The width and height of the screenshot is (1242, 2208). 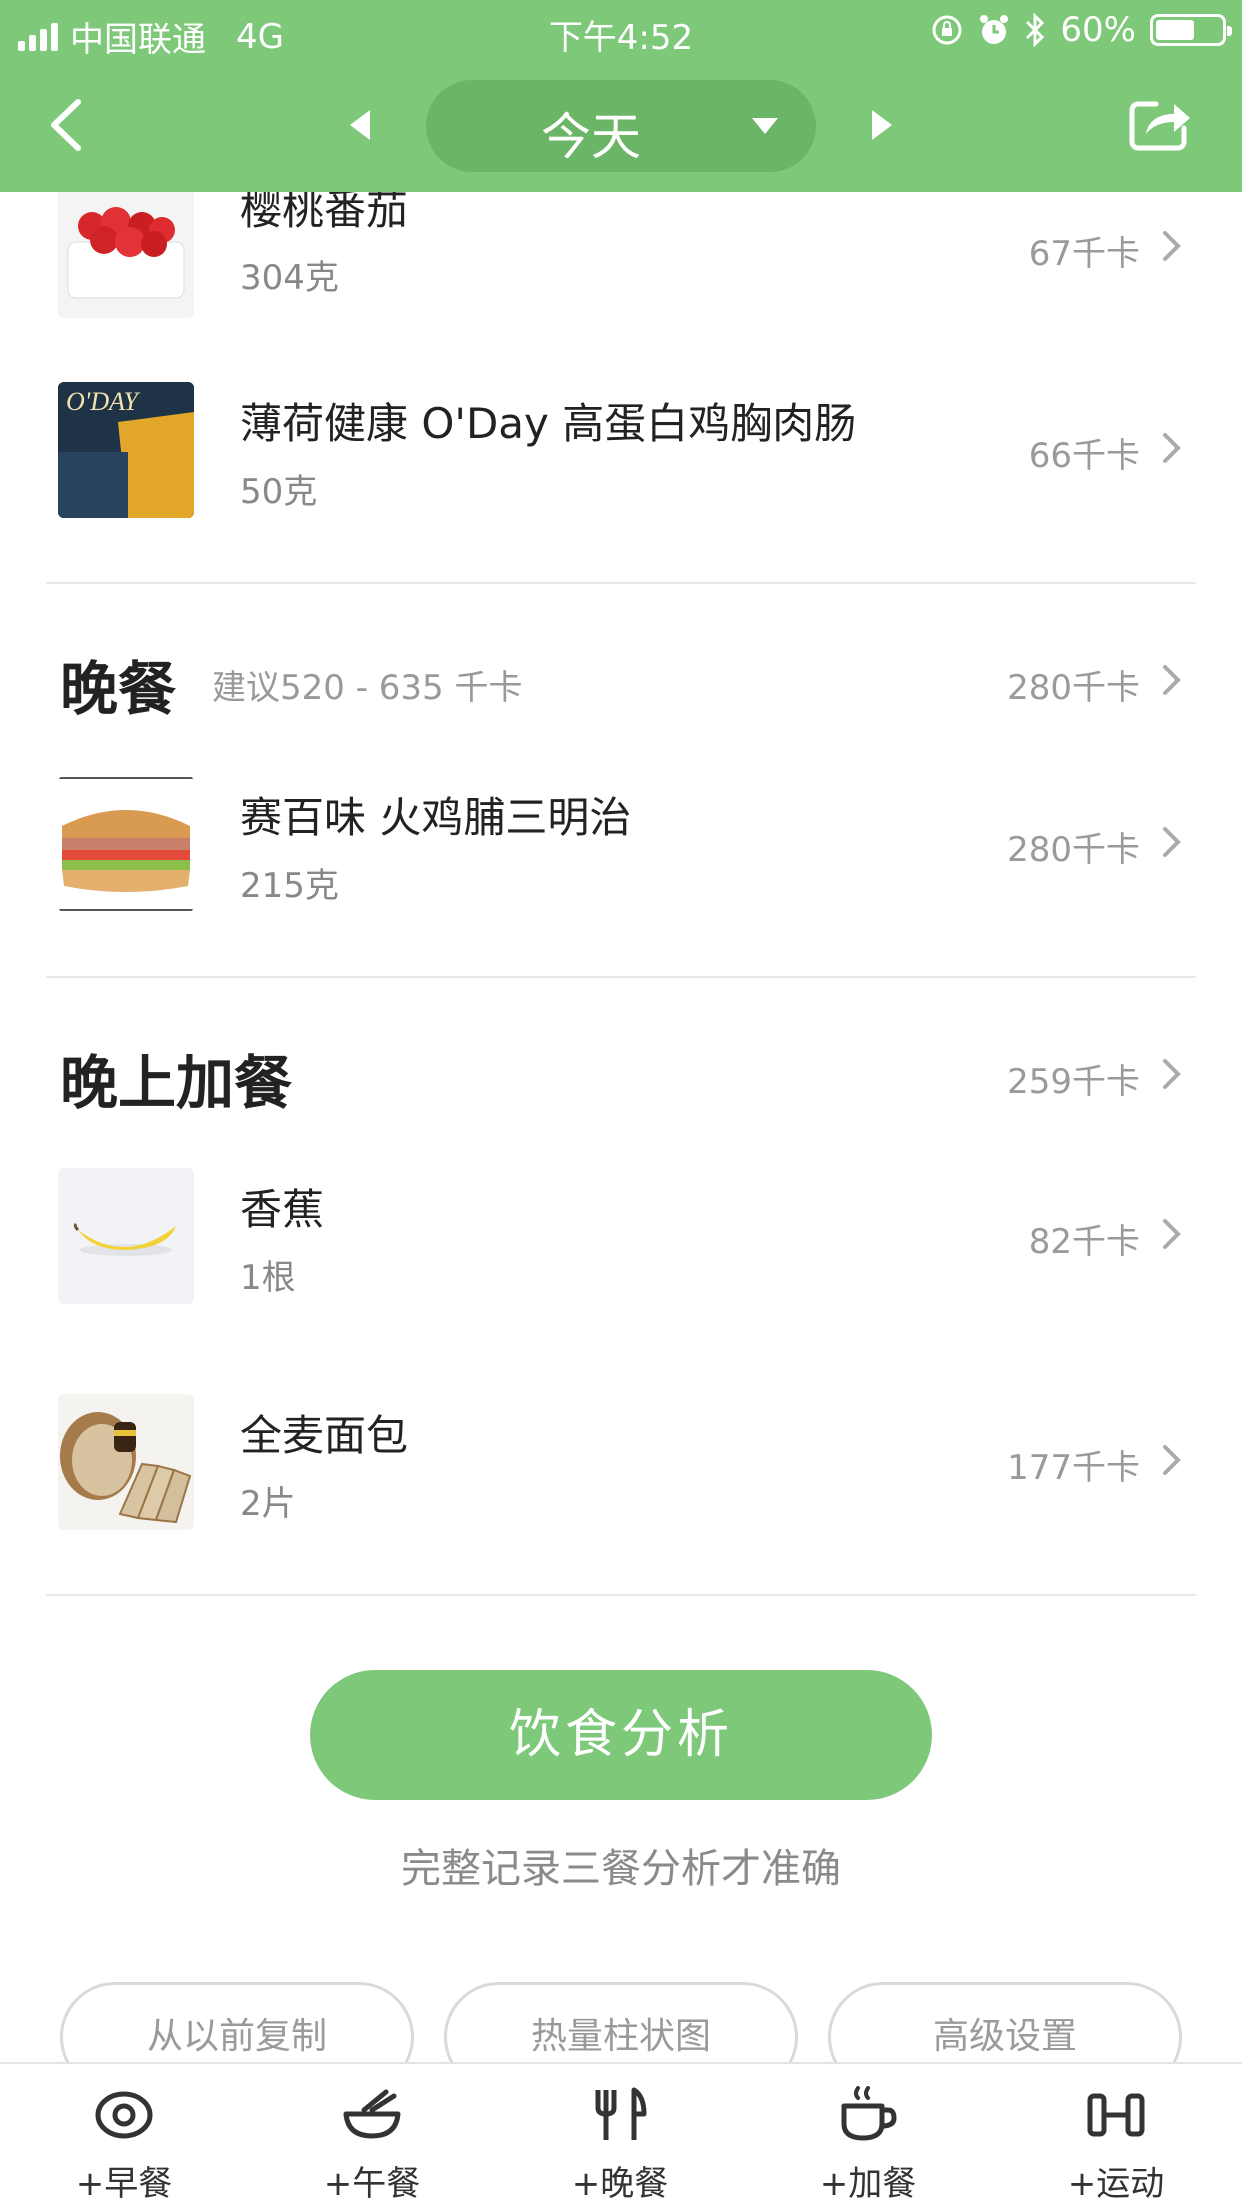 What do you see at coordinates (436, 817) in the screenshot?
I see `food-name: 赛百味 火鸡脯三明治` at bounding box center [436, 817].